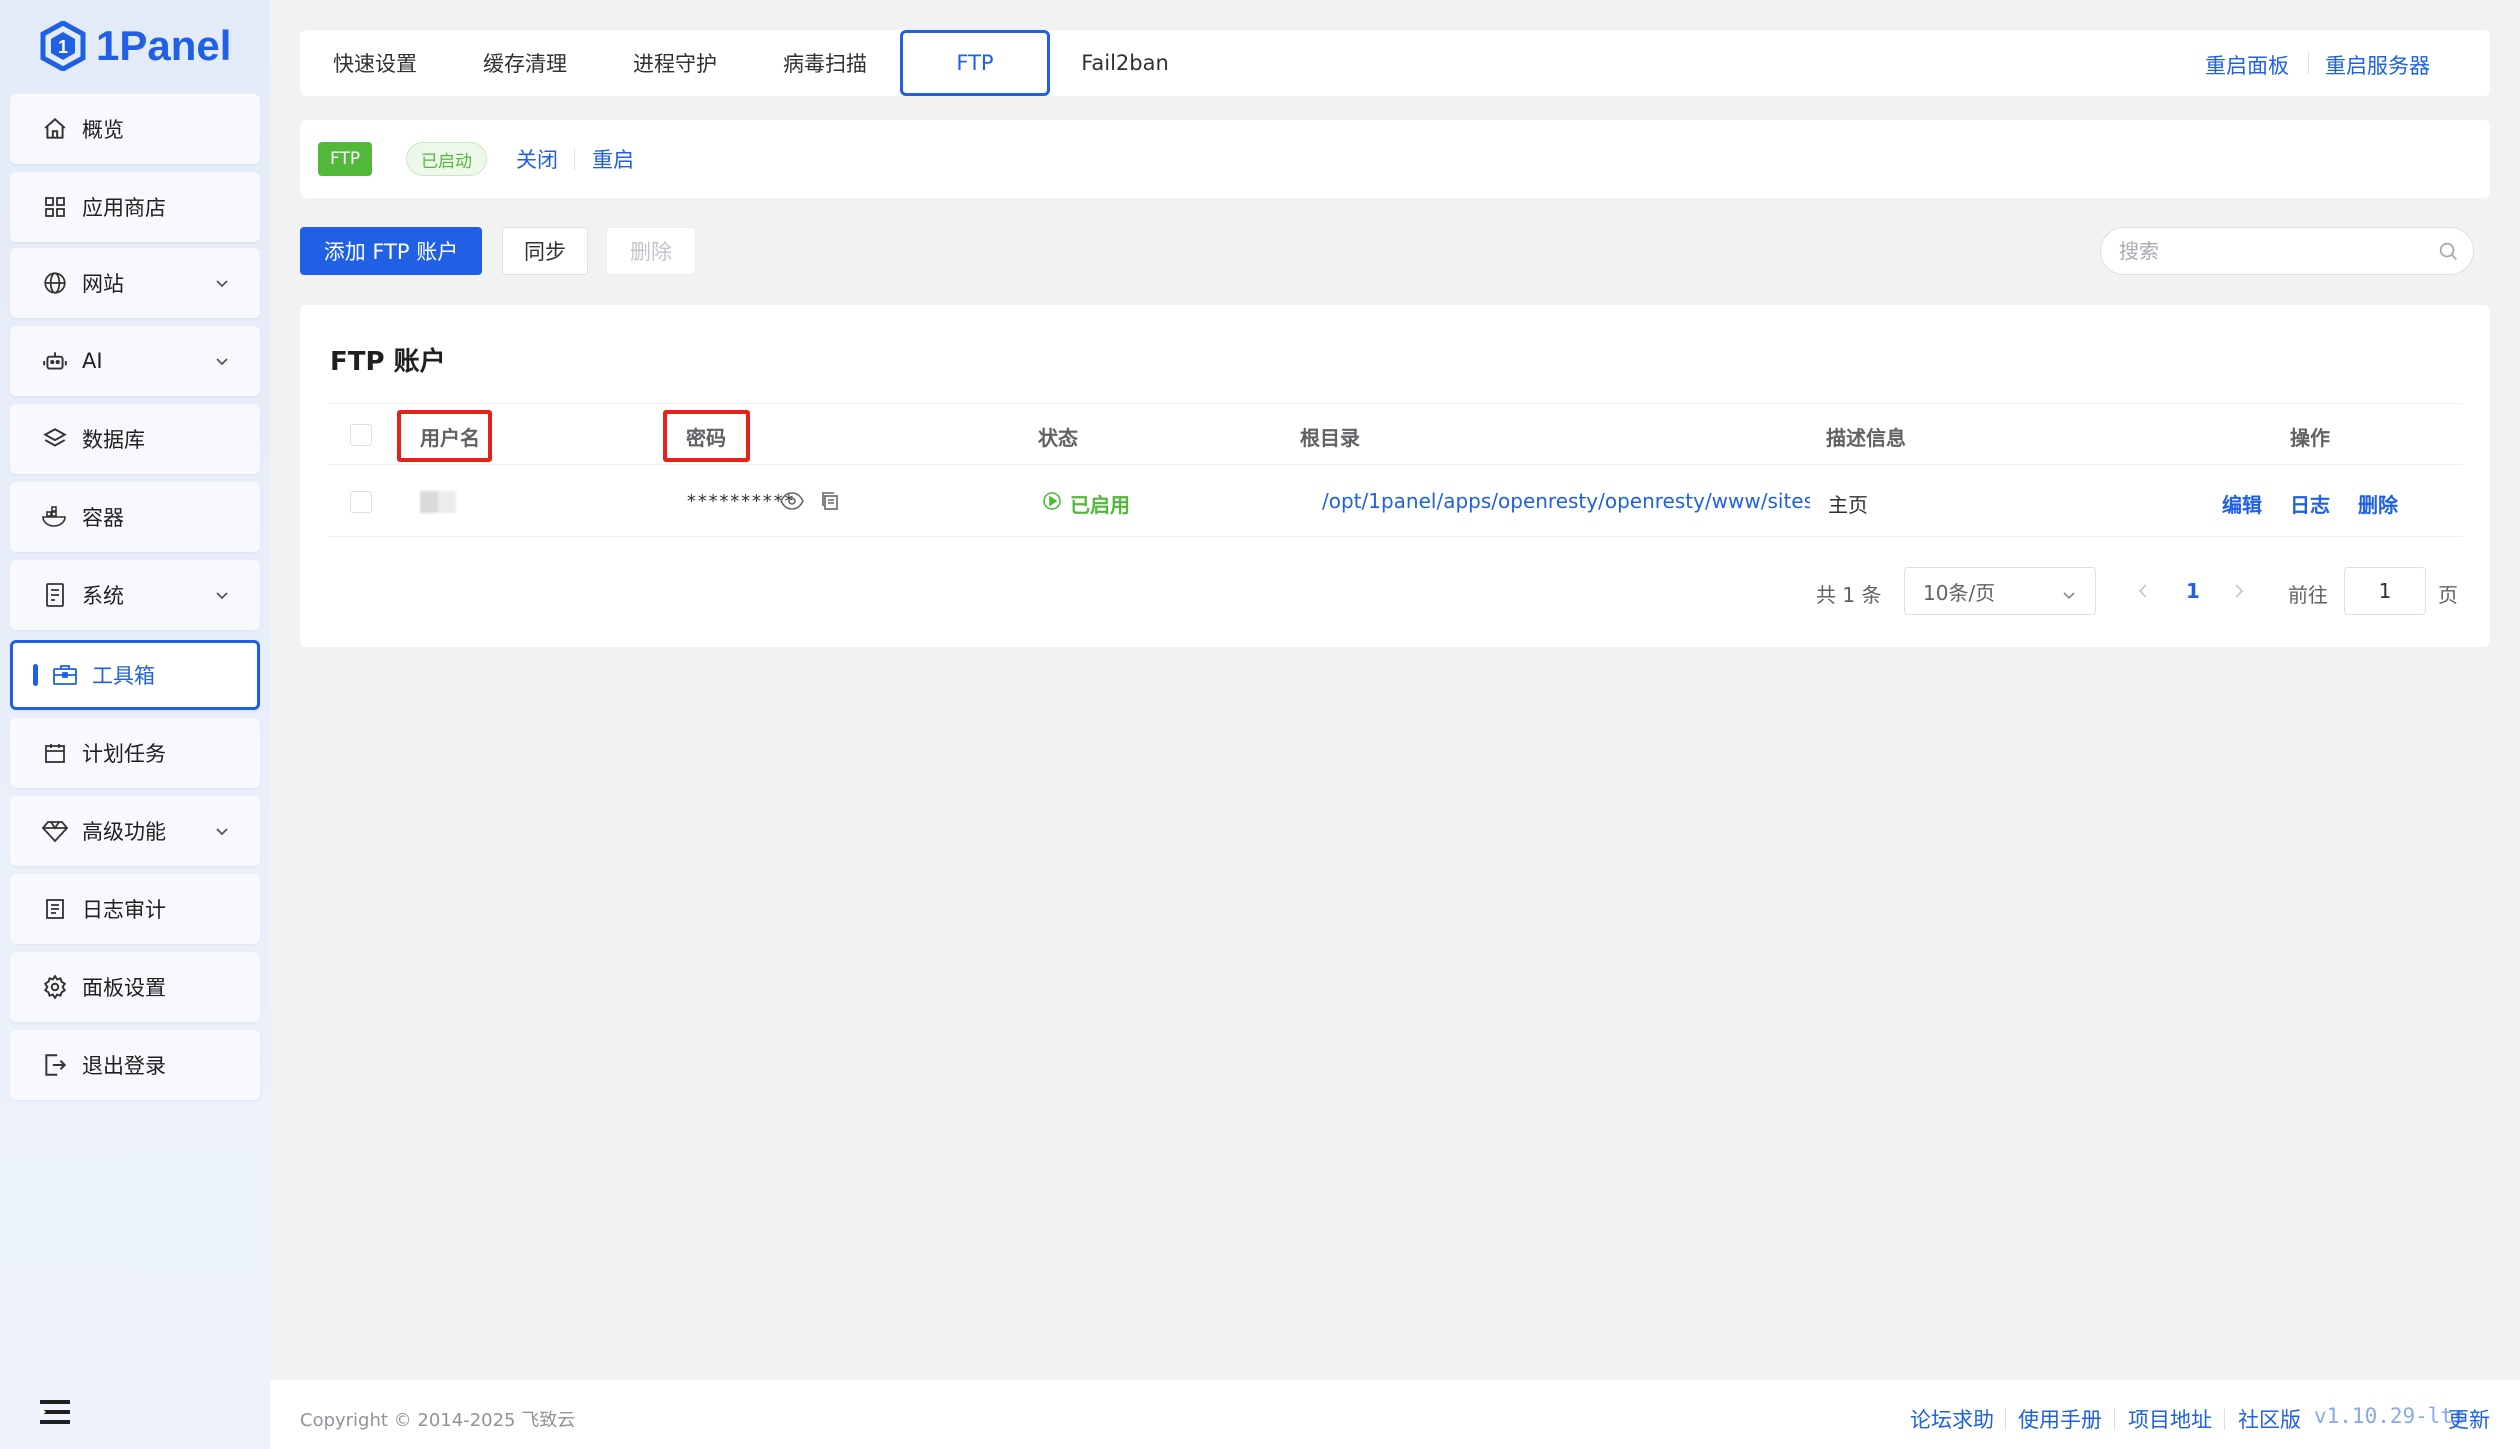  Describe the element at coordinates (2239, 593) in the screenshot. I see `next-page-icon` at that location.